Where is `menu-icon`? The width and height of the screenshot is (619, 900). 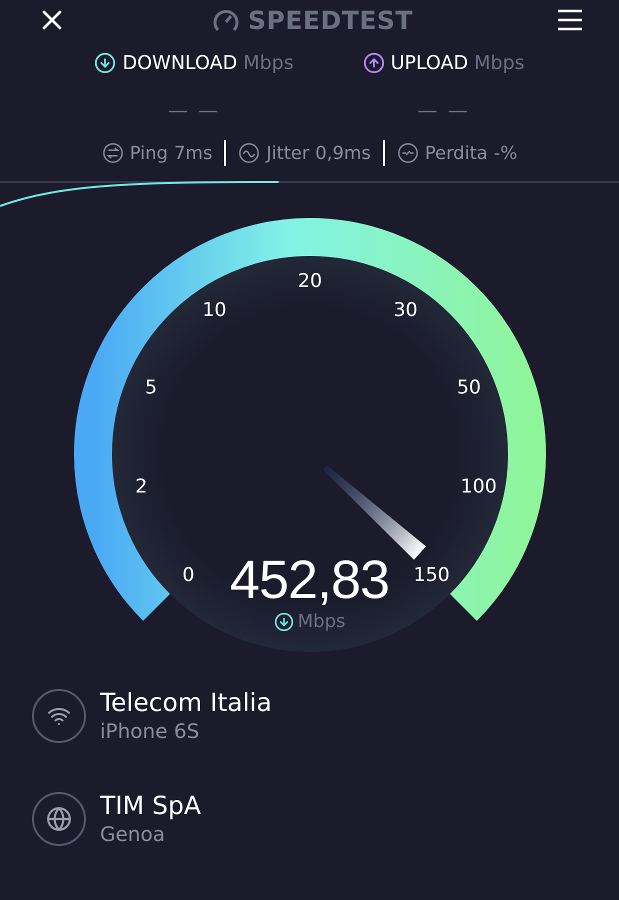 menu-icon is located at coordinates (570, 20).